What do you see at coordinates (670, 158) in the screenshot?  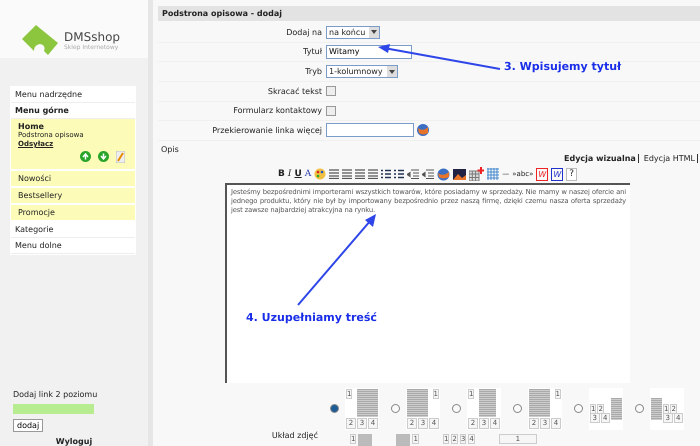 I see `editor-tab: Edycja HTML` at bounding box center [670, 158].